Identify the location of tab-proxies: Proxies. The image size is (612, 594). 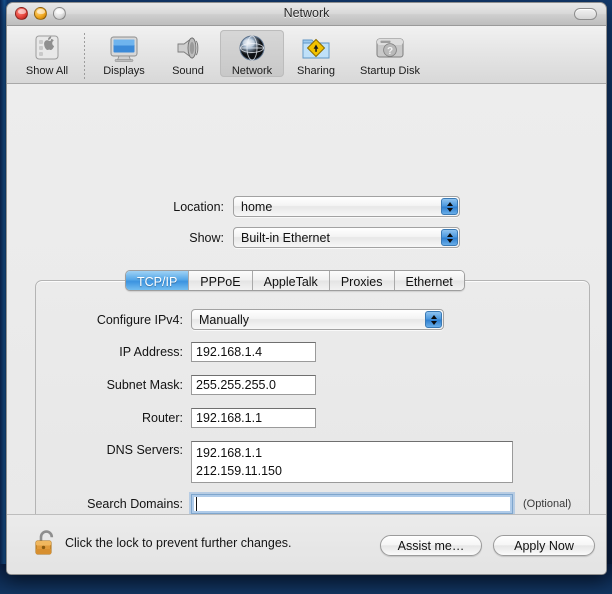
(362, 280).